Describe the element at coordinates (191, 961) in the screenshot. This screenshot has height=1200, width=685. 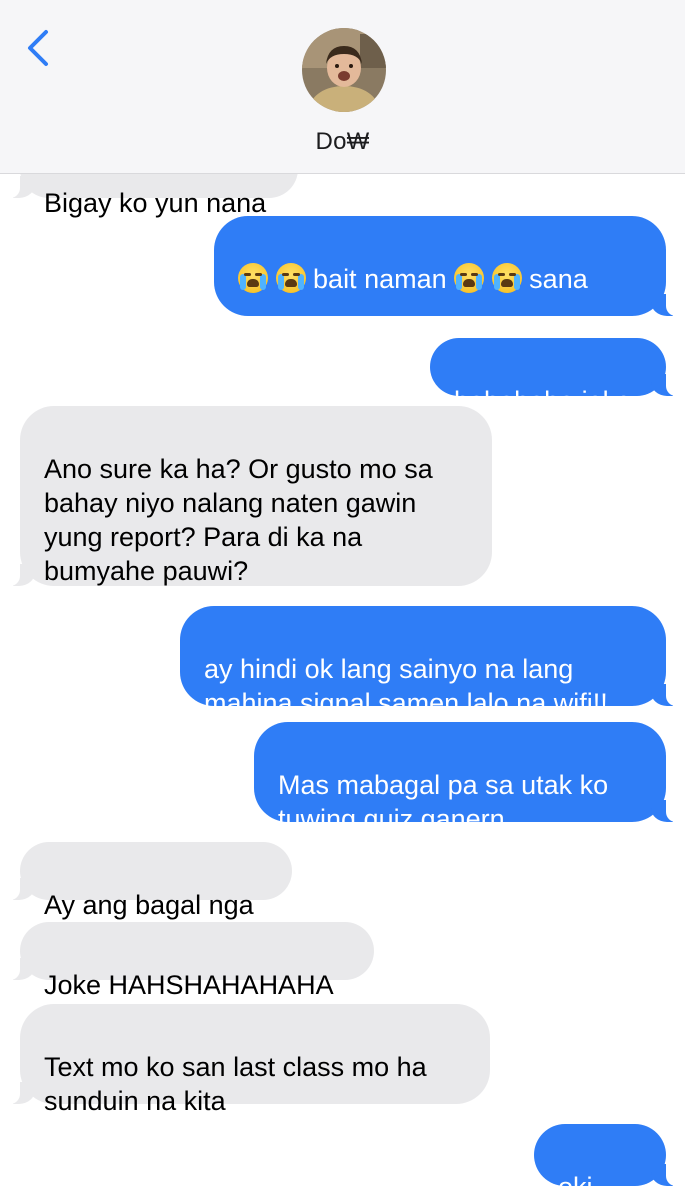
I see `message-bubble-incoming: Joke HAHSHAHAHAHA` at that location.